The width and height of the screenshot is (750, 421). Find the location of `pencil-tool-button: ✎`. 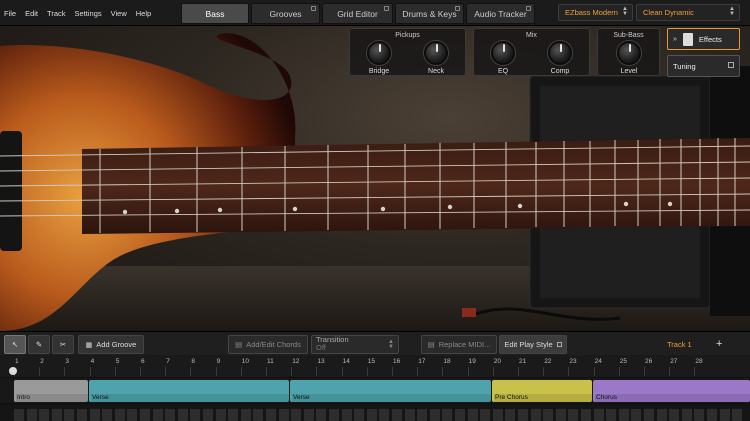

pencil-tool-button: ✎ is located at coordinates (39, 344).